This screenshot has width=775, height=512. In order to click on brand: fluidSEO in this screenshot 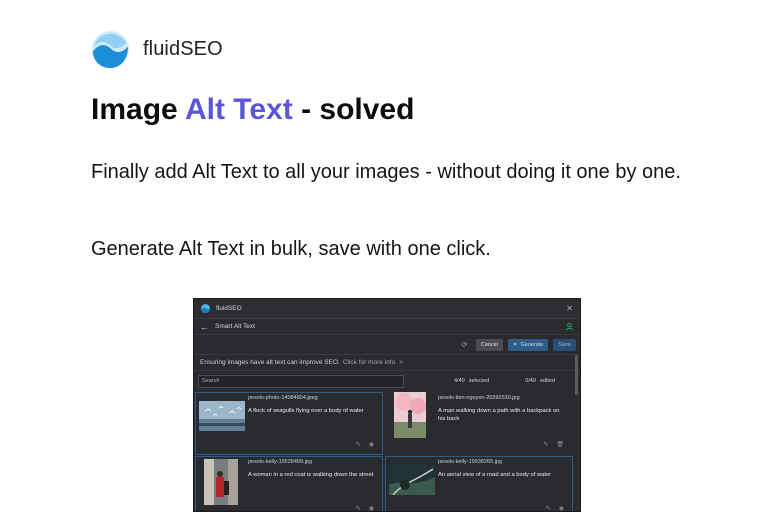, I will do `click(157, 49)`.